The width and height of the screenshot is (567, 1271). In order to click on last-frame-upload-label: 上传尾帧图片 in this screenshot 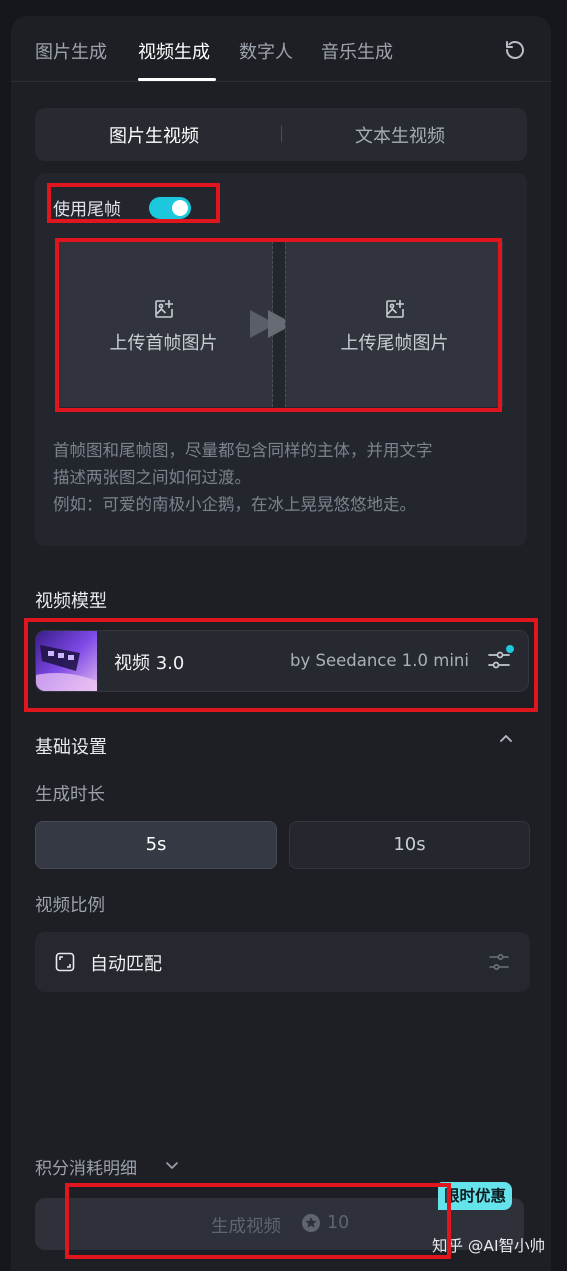, I will do `click(394, 343)`.